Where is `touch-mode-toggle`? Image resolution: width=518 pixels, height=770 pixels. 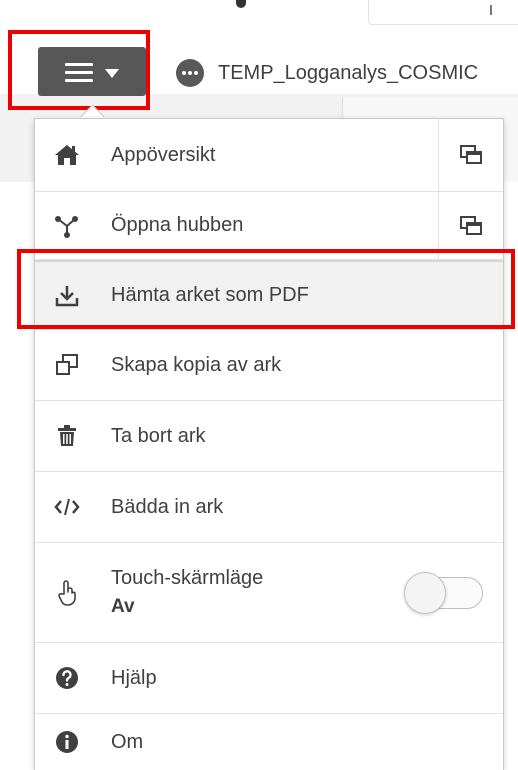
touch-mode-toggle is located at coordinates (443, 593).